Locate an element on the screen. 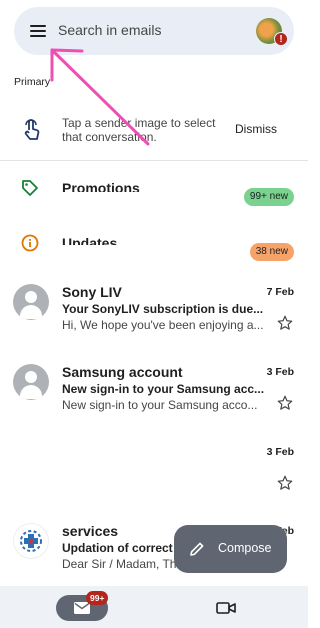 This screenshot has width=320, height=628. new-count-badge: 38 new is located at coordinates (271, 252).